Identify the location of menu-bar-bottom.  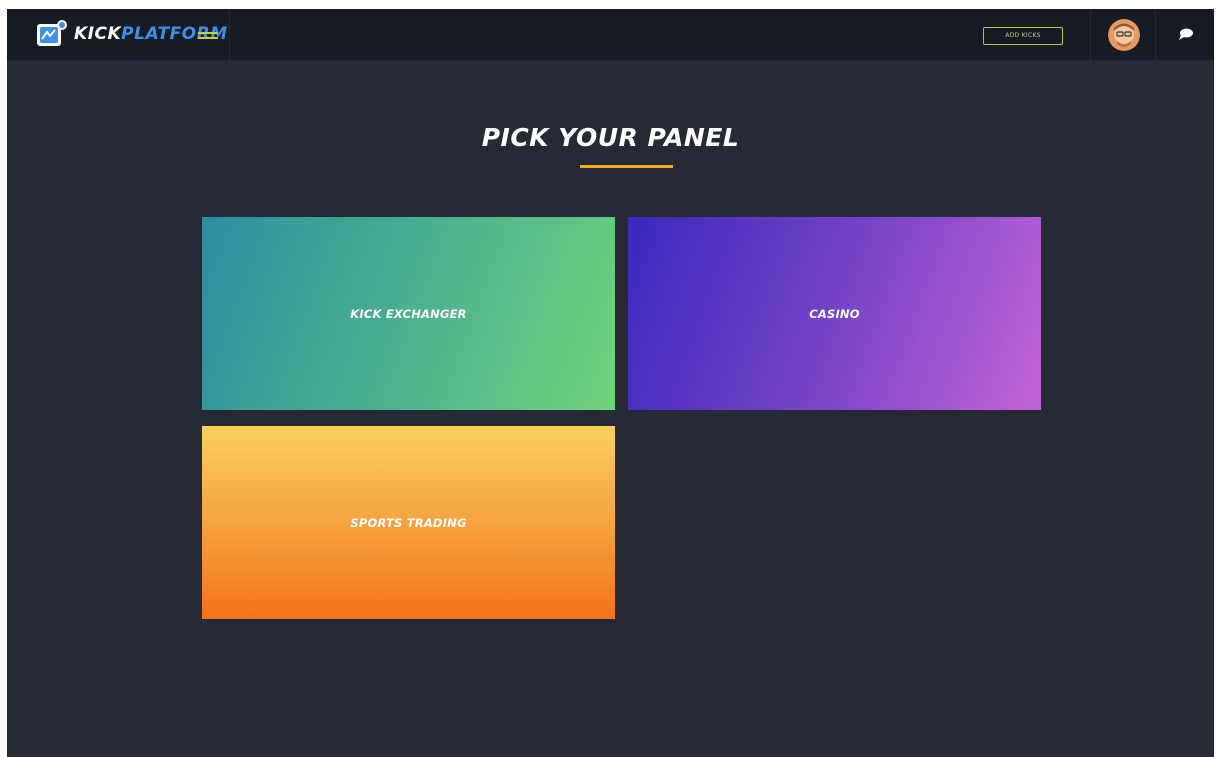
(208, 38).